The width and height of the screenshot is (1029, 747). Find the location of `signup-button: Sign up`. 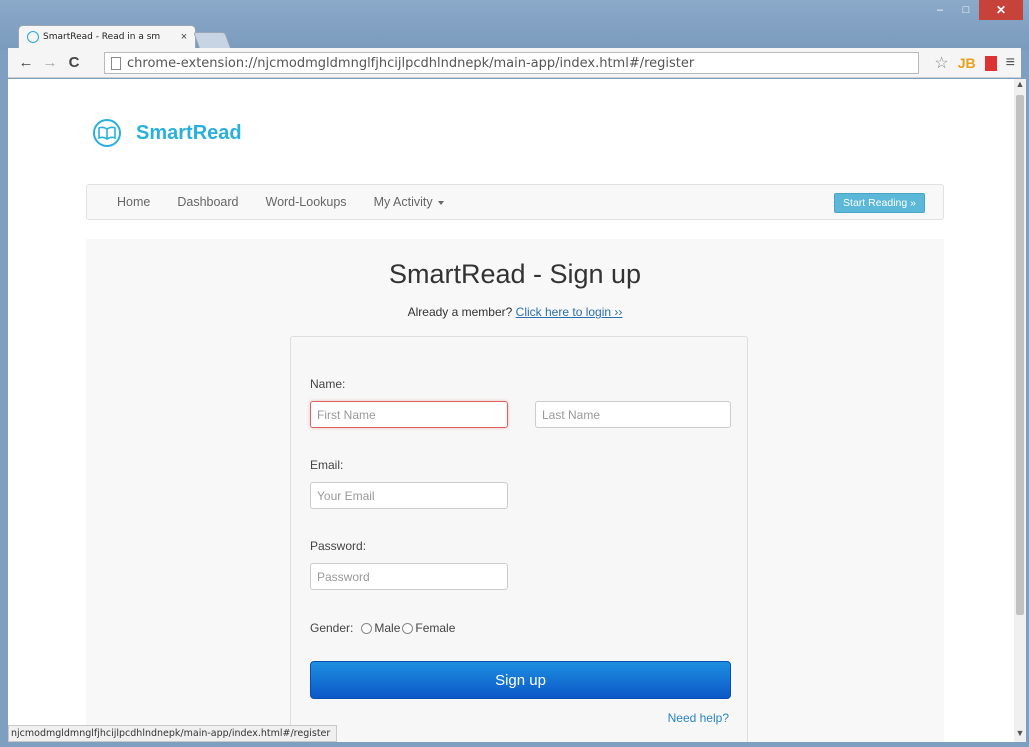

signup-button: Sign up is located at coordinates (520, 680).